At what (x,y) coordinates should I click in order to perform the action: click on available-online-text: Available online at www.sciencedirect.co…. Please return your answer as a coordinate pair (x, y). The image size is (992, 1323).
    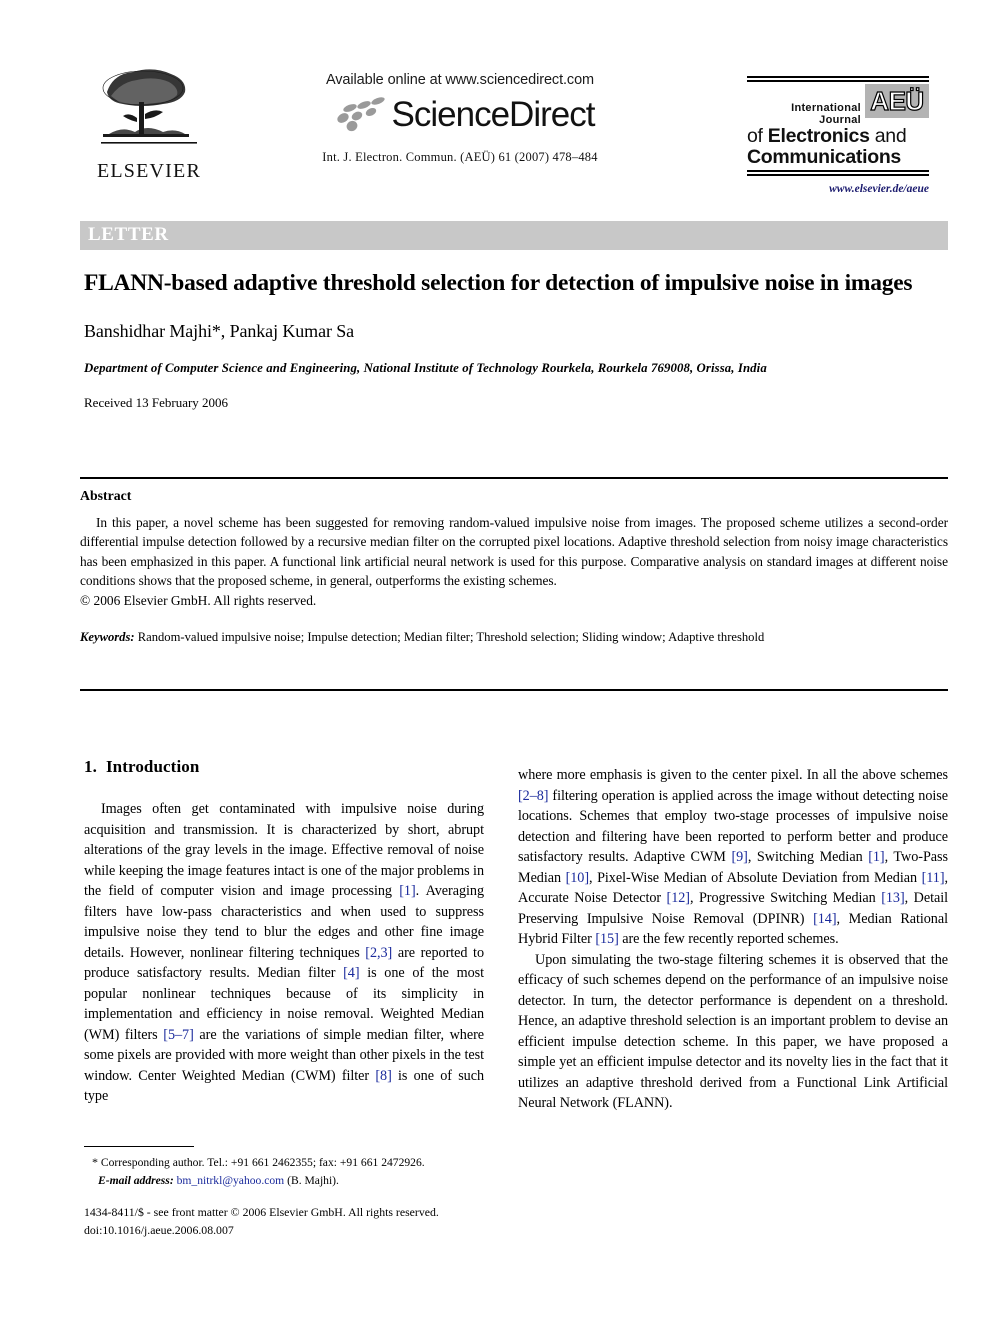
    Looking at the image, I should click on (460, 80).